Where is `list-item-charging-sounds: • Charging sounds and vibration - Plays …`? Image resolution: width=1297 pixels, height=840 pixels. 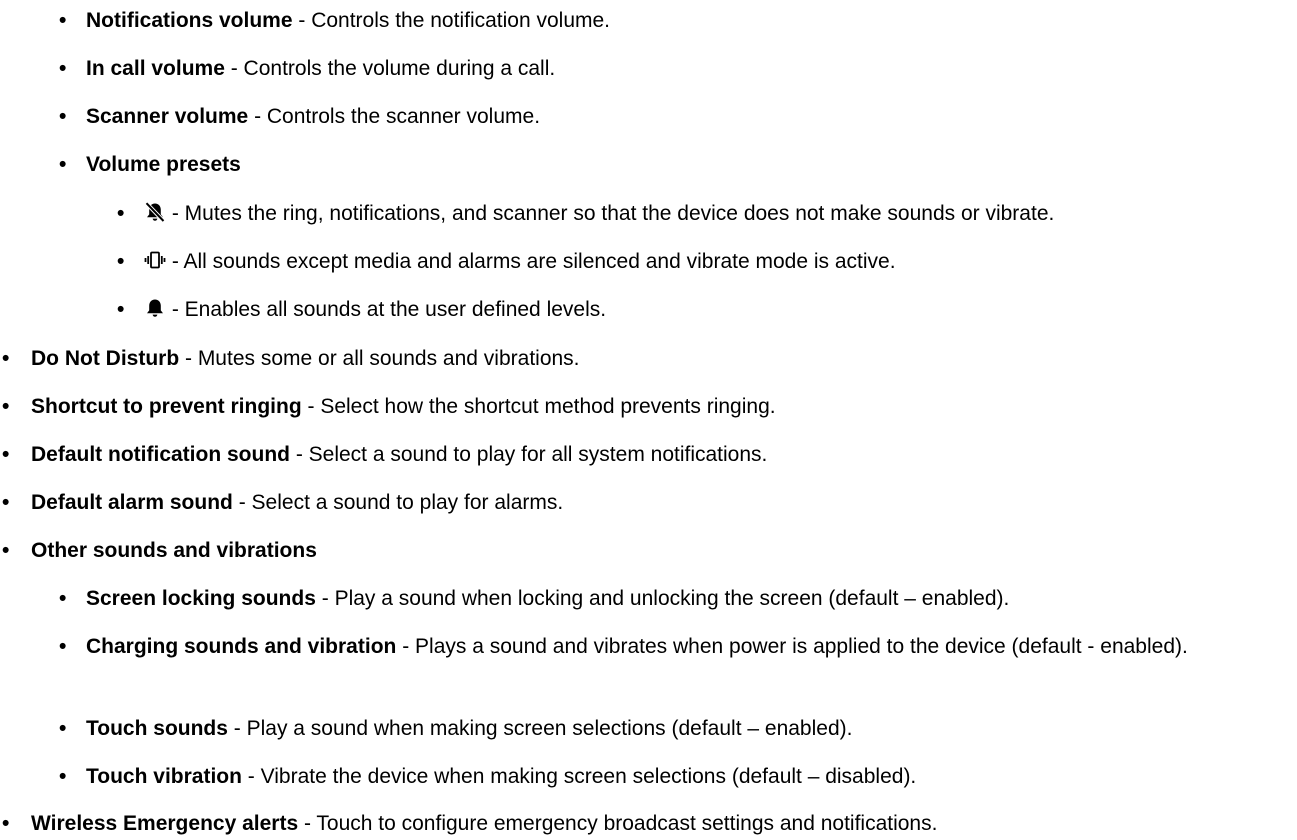
list-item-charging-sounds: • Charging sounds and vibration - Plays … is located at coordinates (651, 646).